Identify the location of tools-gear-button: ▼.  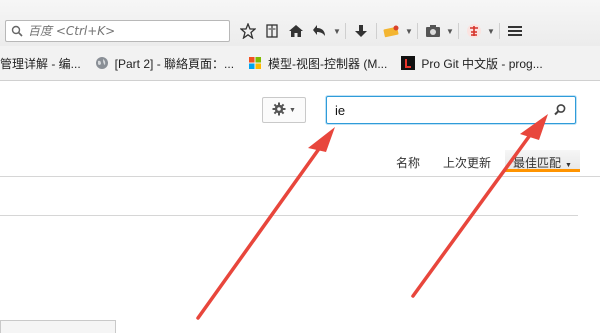
(284, 110).